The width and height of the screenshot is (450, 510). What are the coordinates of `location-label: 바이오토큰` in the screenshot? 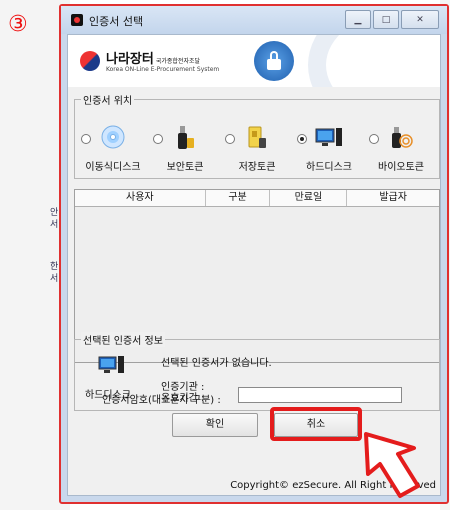 It's located at (401, 167).